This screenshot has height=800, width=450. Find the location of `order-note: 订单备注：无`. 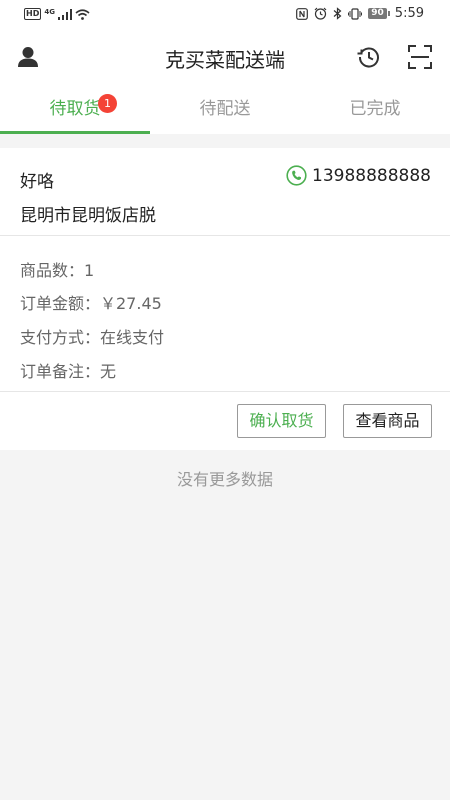

order-note: 订单备注：无 is located at coordinates (68, 371).